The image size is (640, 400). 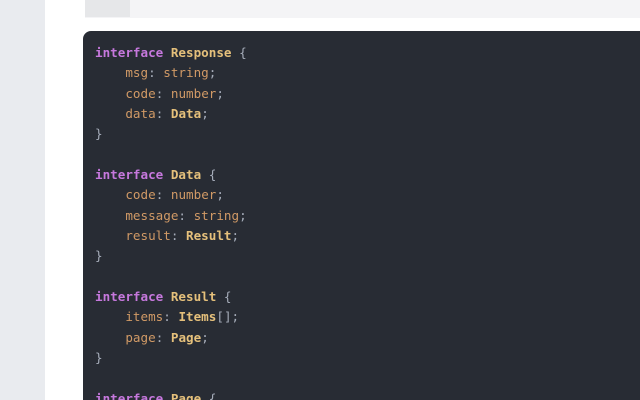 I want to click on code-line: interface Response {, so click(x=367, y=53).